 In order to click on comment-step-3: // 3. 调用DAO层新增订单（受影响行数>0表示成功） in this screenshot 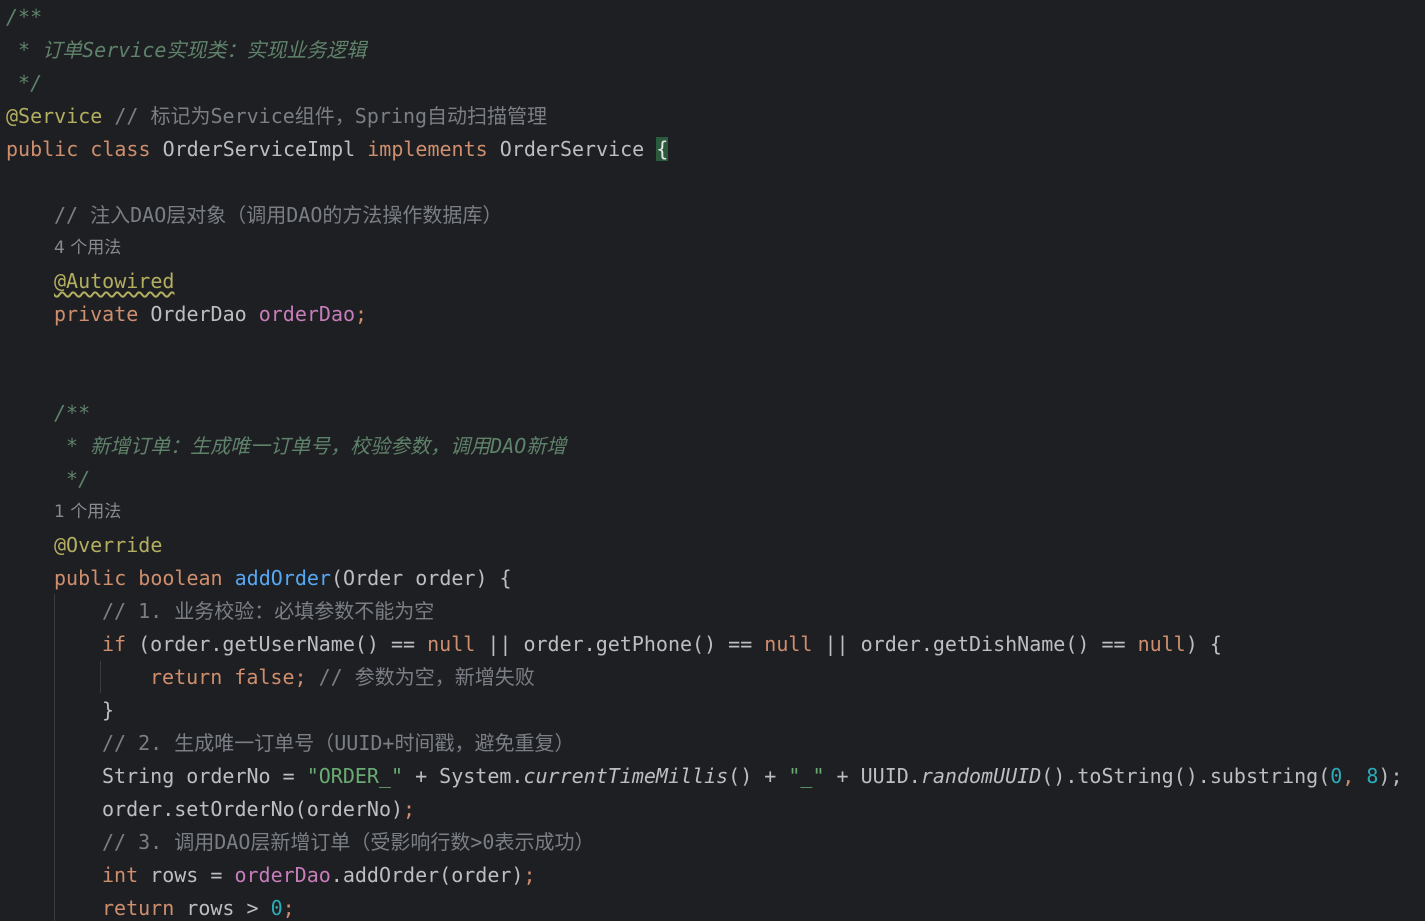, I will do `click(348, 842)`.